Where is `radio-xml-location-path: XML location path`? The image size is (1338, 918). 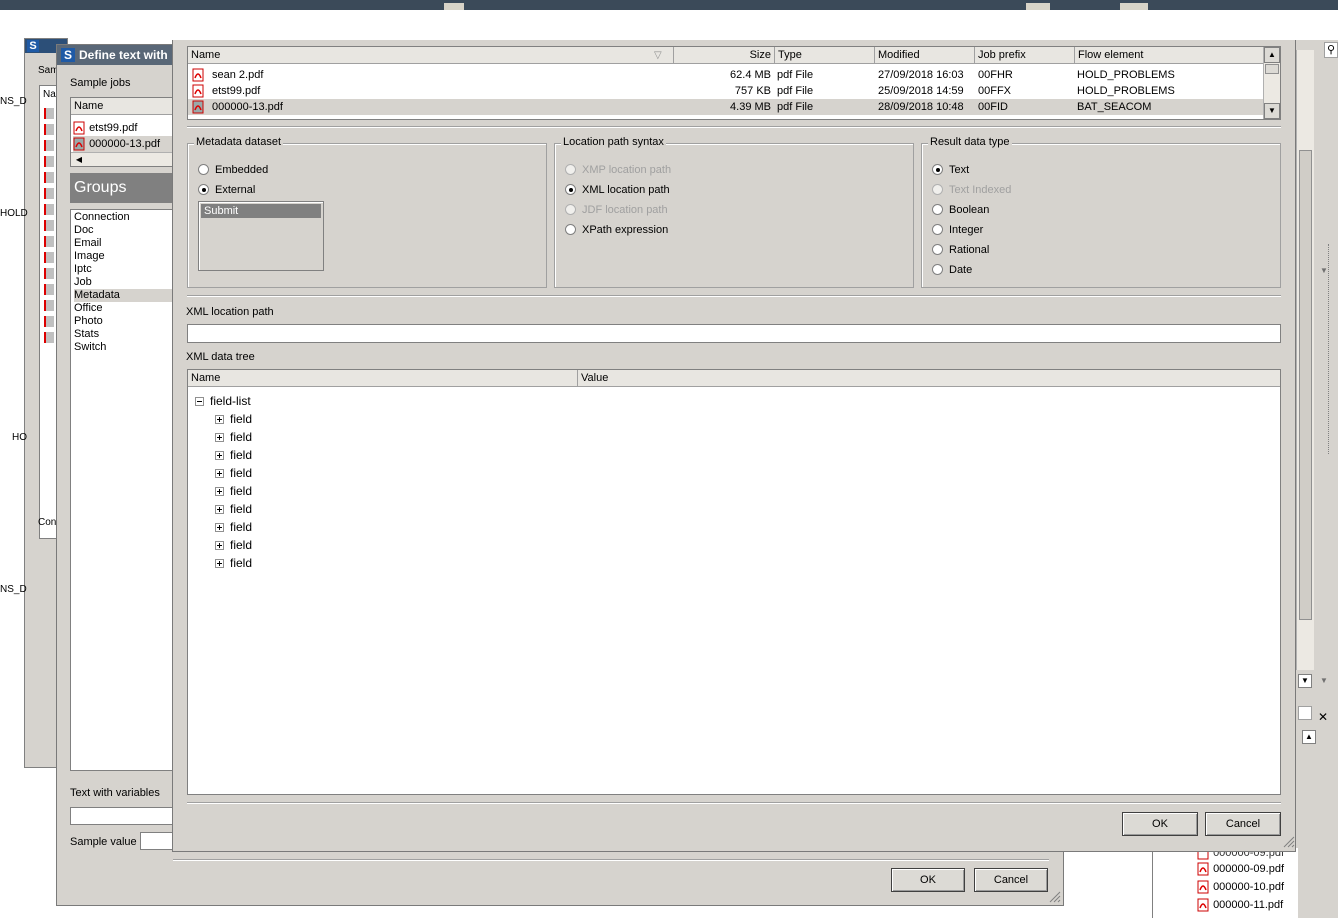
radio-xml-location-path: XML location path is located at coordinates (617, 190).